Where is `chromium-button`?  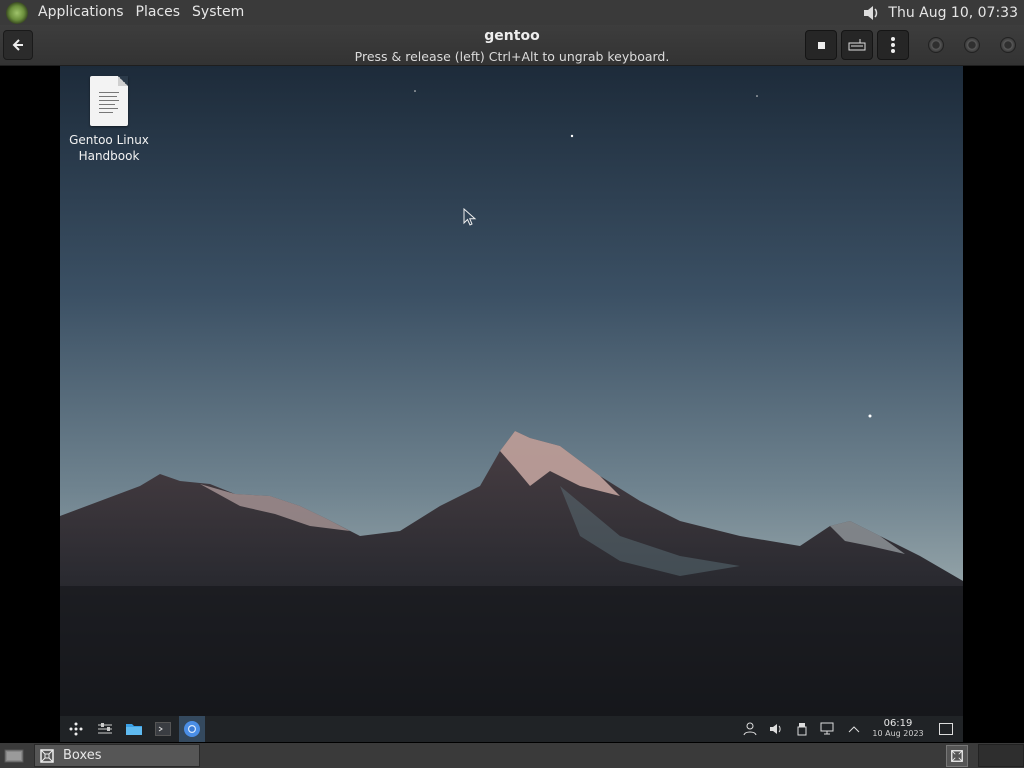 chromium-button is located at coordinates (192, 729).